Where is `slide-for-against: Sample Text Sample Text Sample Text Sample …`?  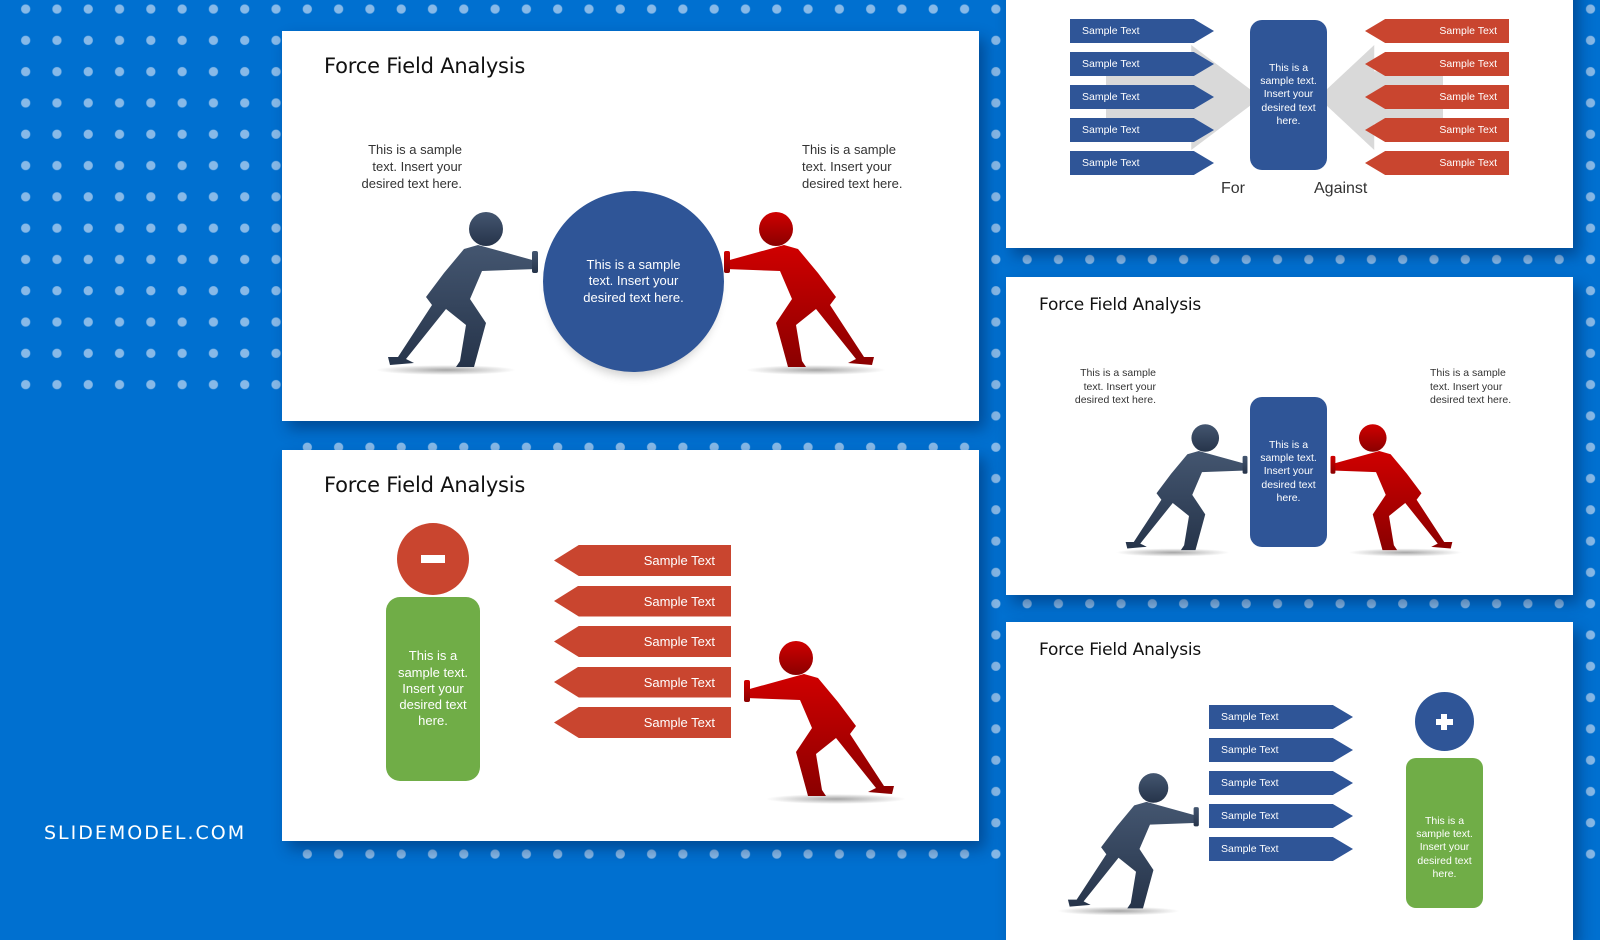 slide-for-against: Sample Text Sample Text Sample Text Sample … is located at coordinates (1289, 124).